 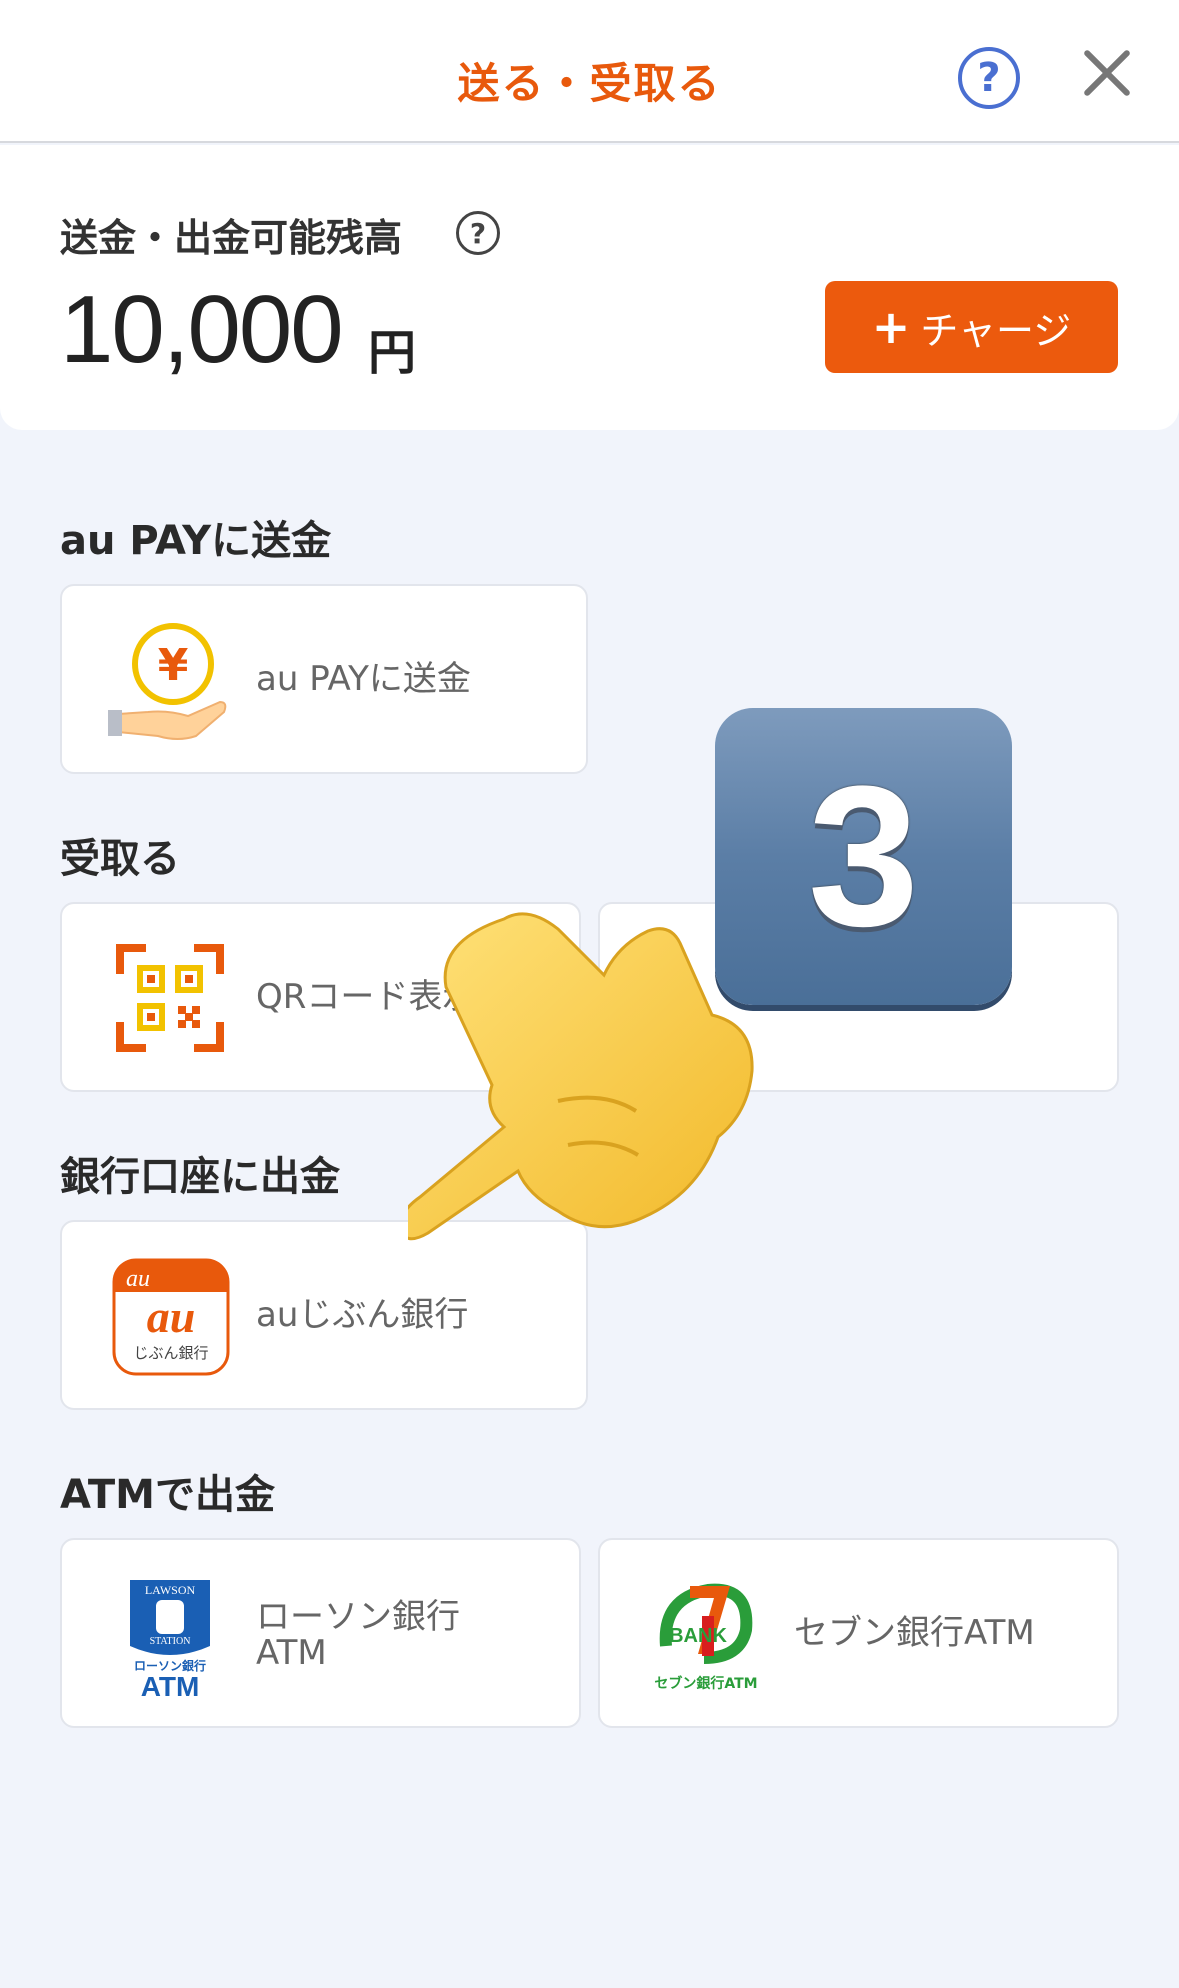 I want to click on seven-bank-logo: BANK セブン銀行ATM, so click(x=706, y=1637).